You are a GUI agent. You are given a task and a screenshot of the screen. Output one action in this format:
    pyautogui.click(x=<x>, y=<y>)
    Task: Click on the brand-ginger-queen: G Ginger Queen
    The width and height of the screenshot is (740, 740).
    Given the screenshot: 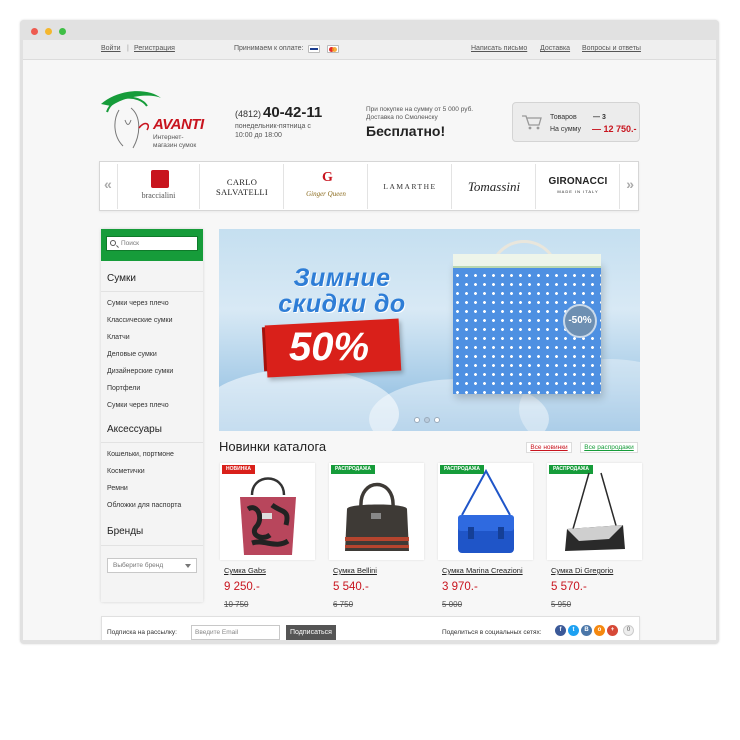 What is the action you would take?
    pyautogui.click(x=326, y=186)
    